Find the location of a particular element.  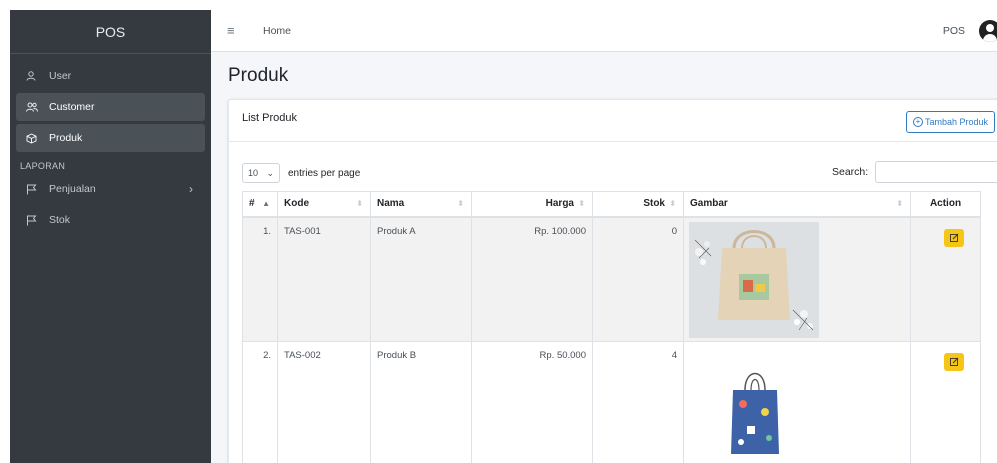

sort-asc-icon: ▲ is located at coordinates (266, 203).